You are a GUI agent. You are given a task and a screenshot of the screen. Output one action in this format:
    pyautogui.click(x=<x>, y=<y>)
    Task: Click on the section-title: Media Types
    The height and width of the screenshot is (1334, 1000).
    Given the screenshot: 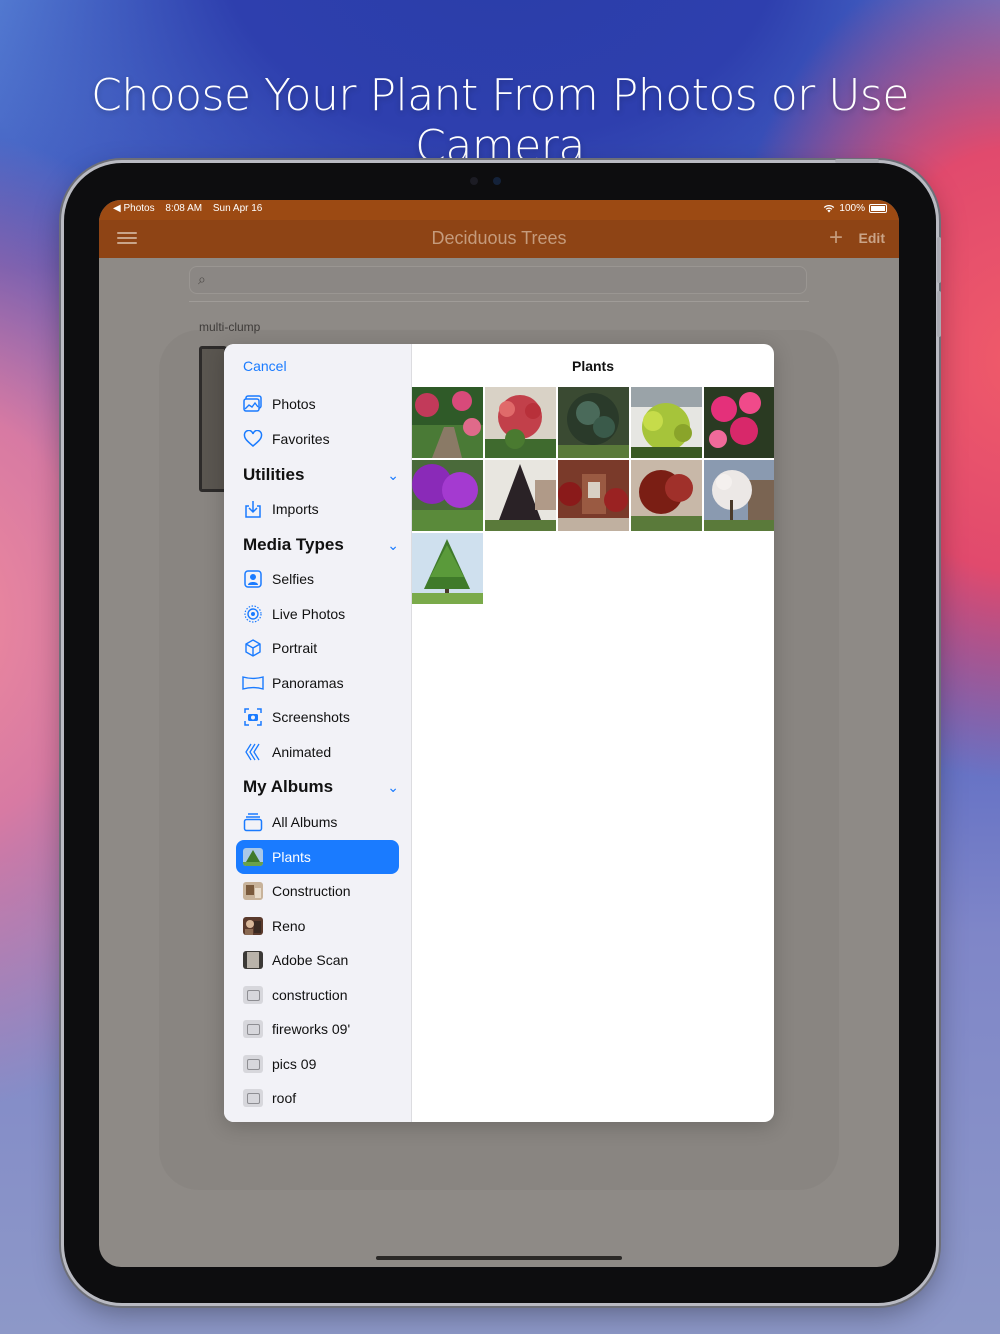 What is the action you would take?
    pyautogui.click(x=293, y=544)
    